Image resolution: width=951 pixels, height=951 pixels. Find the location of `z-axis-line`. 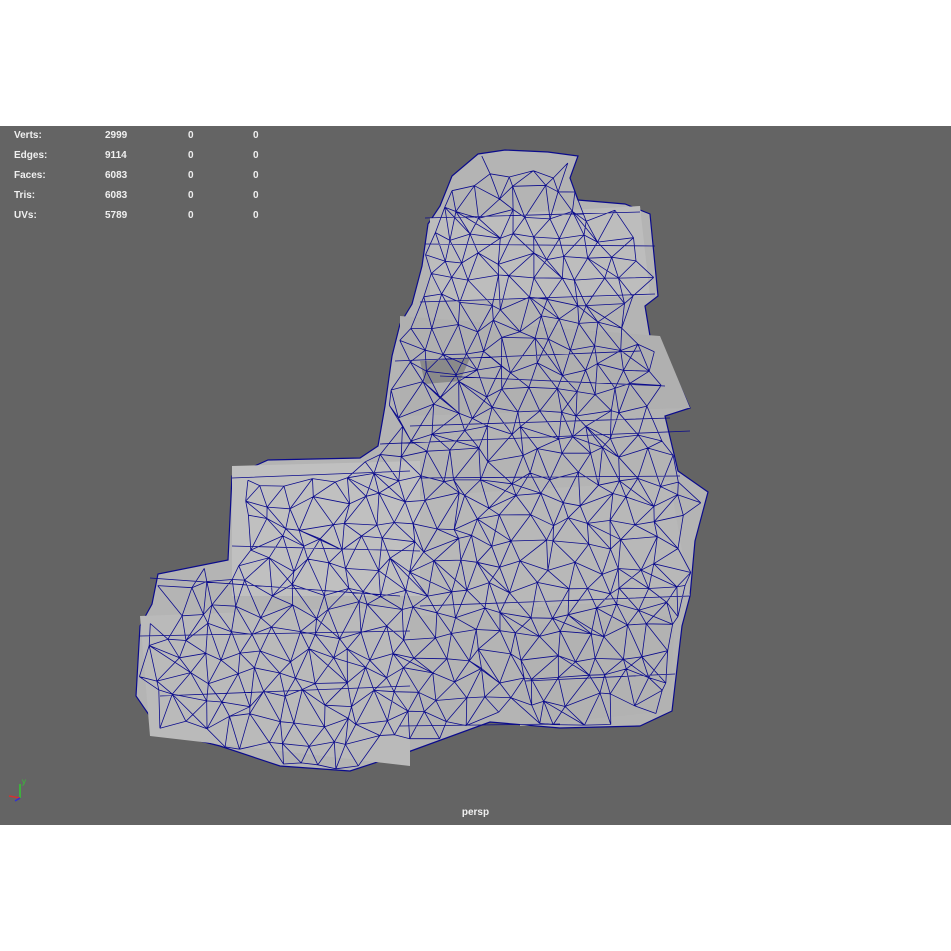

z-axis-line is located at coordinates (17, 799).